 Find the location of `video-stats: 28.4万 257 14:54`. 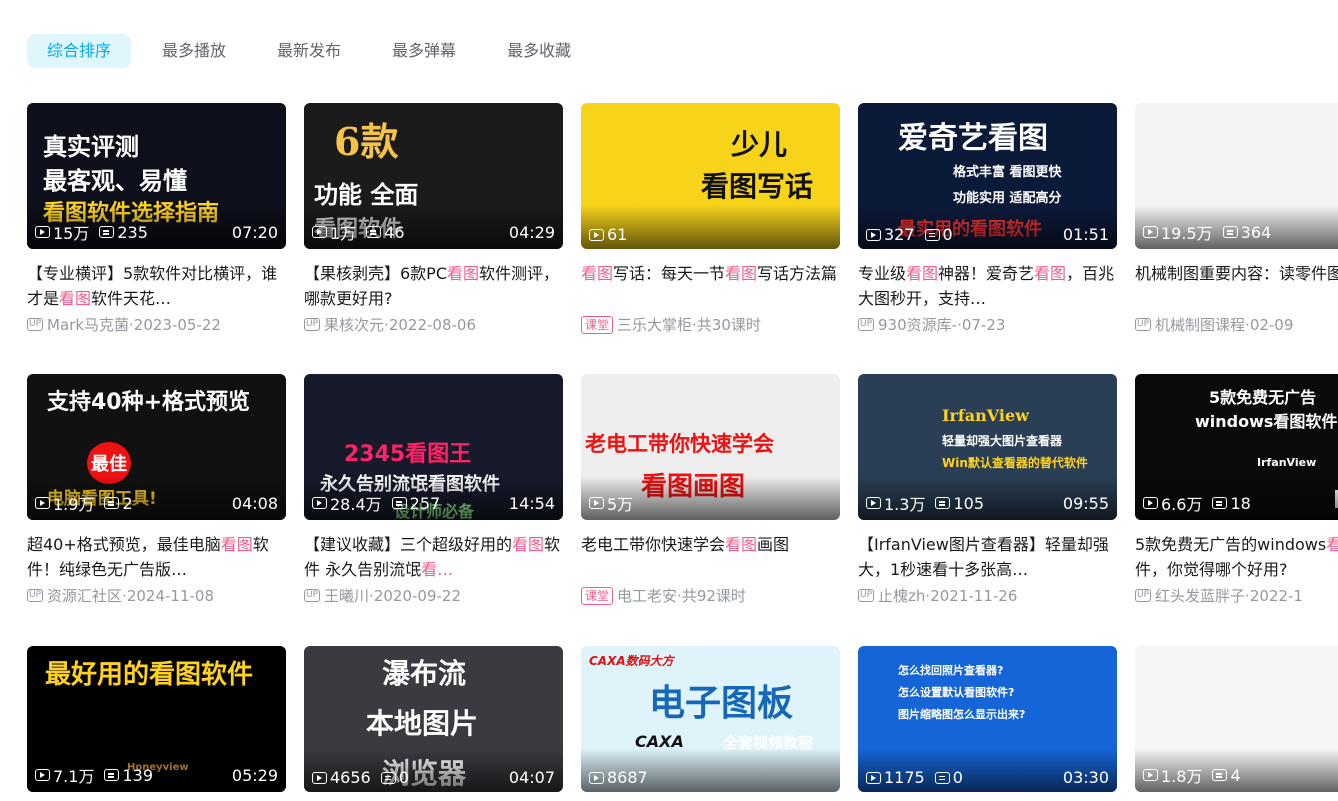

video-stats: 28.4万 257 14:54 is located at coordinates (433, 503).